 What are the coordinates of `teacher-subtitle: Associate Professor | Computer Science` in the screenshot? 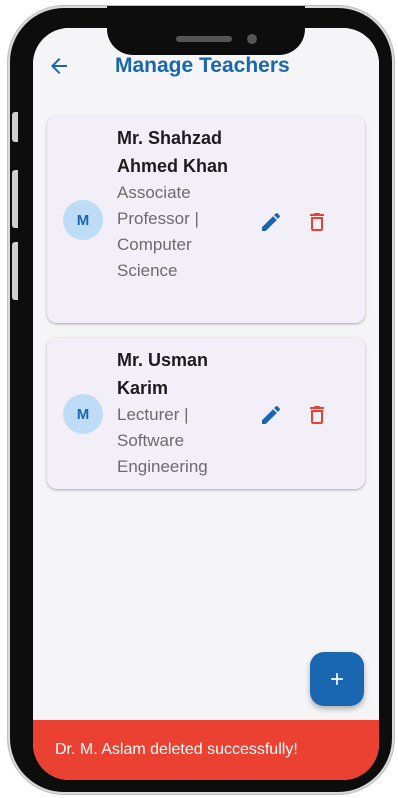 It's located at (158, 231).